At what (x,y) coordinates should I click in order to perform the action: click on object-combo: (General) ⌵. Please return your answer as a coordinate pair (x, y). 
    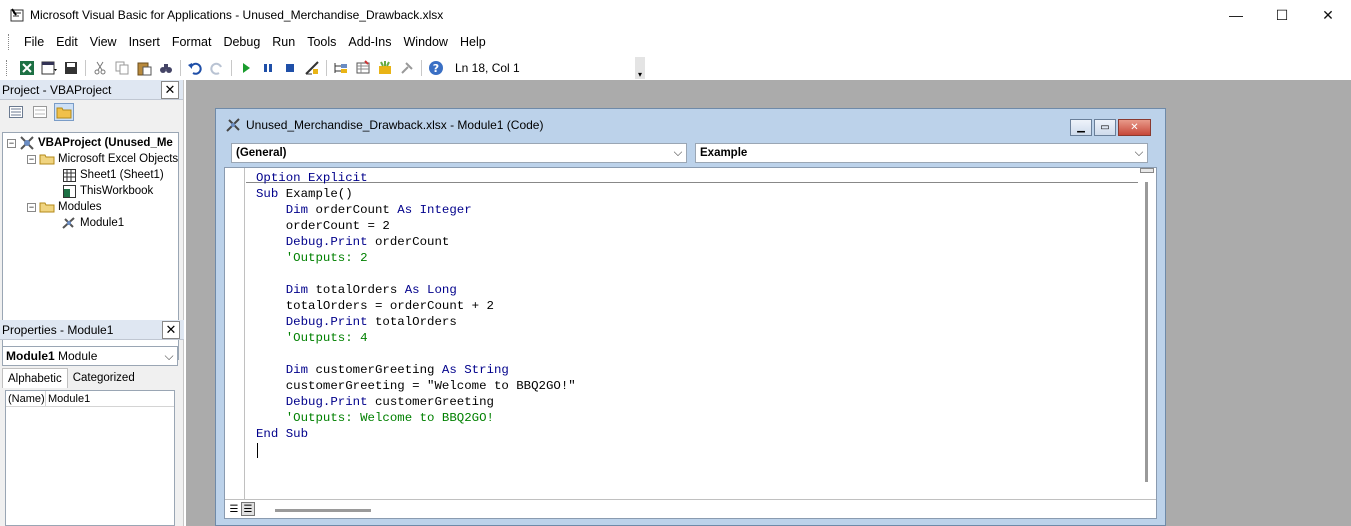
    Looking at the image, I should click on (459, 153).